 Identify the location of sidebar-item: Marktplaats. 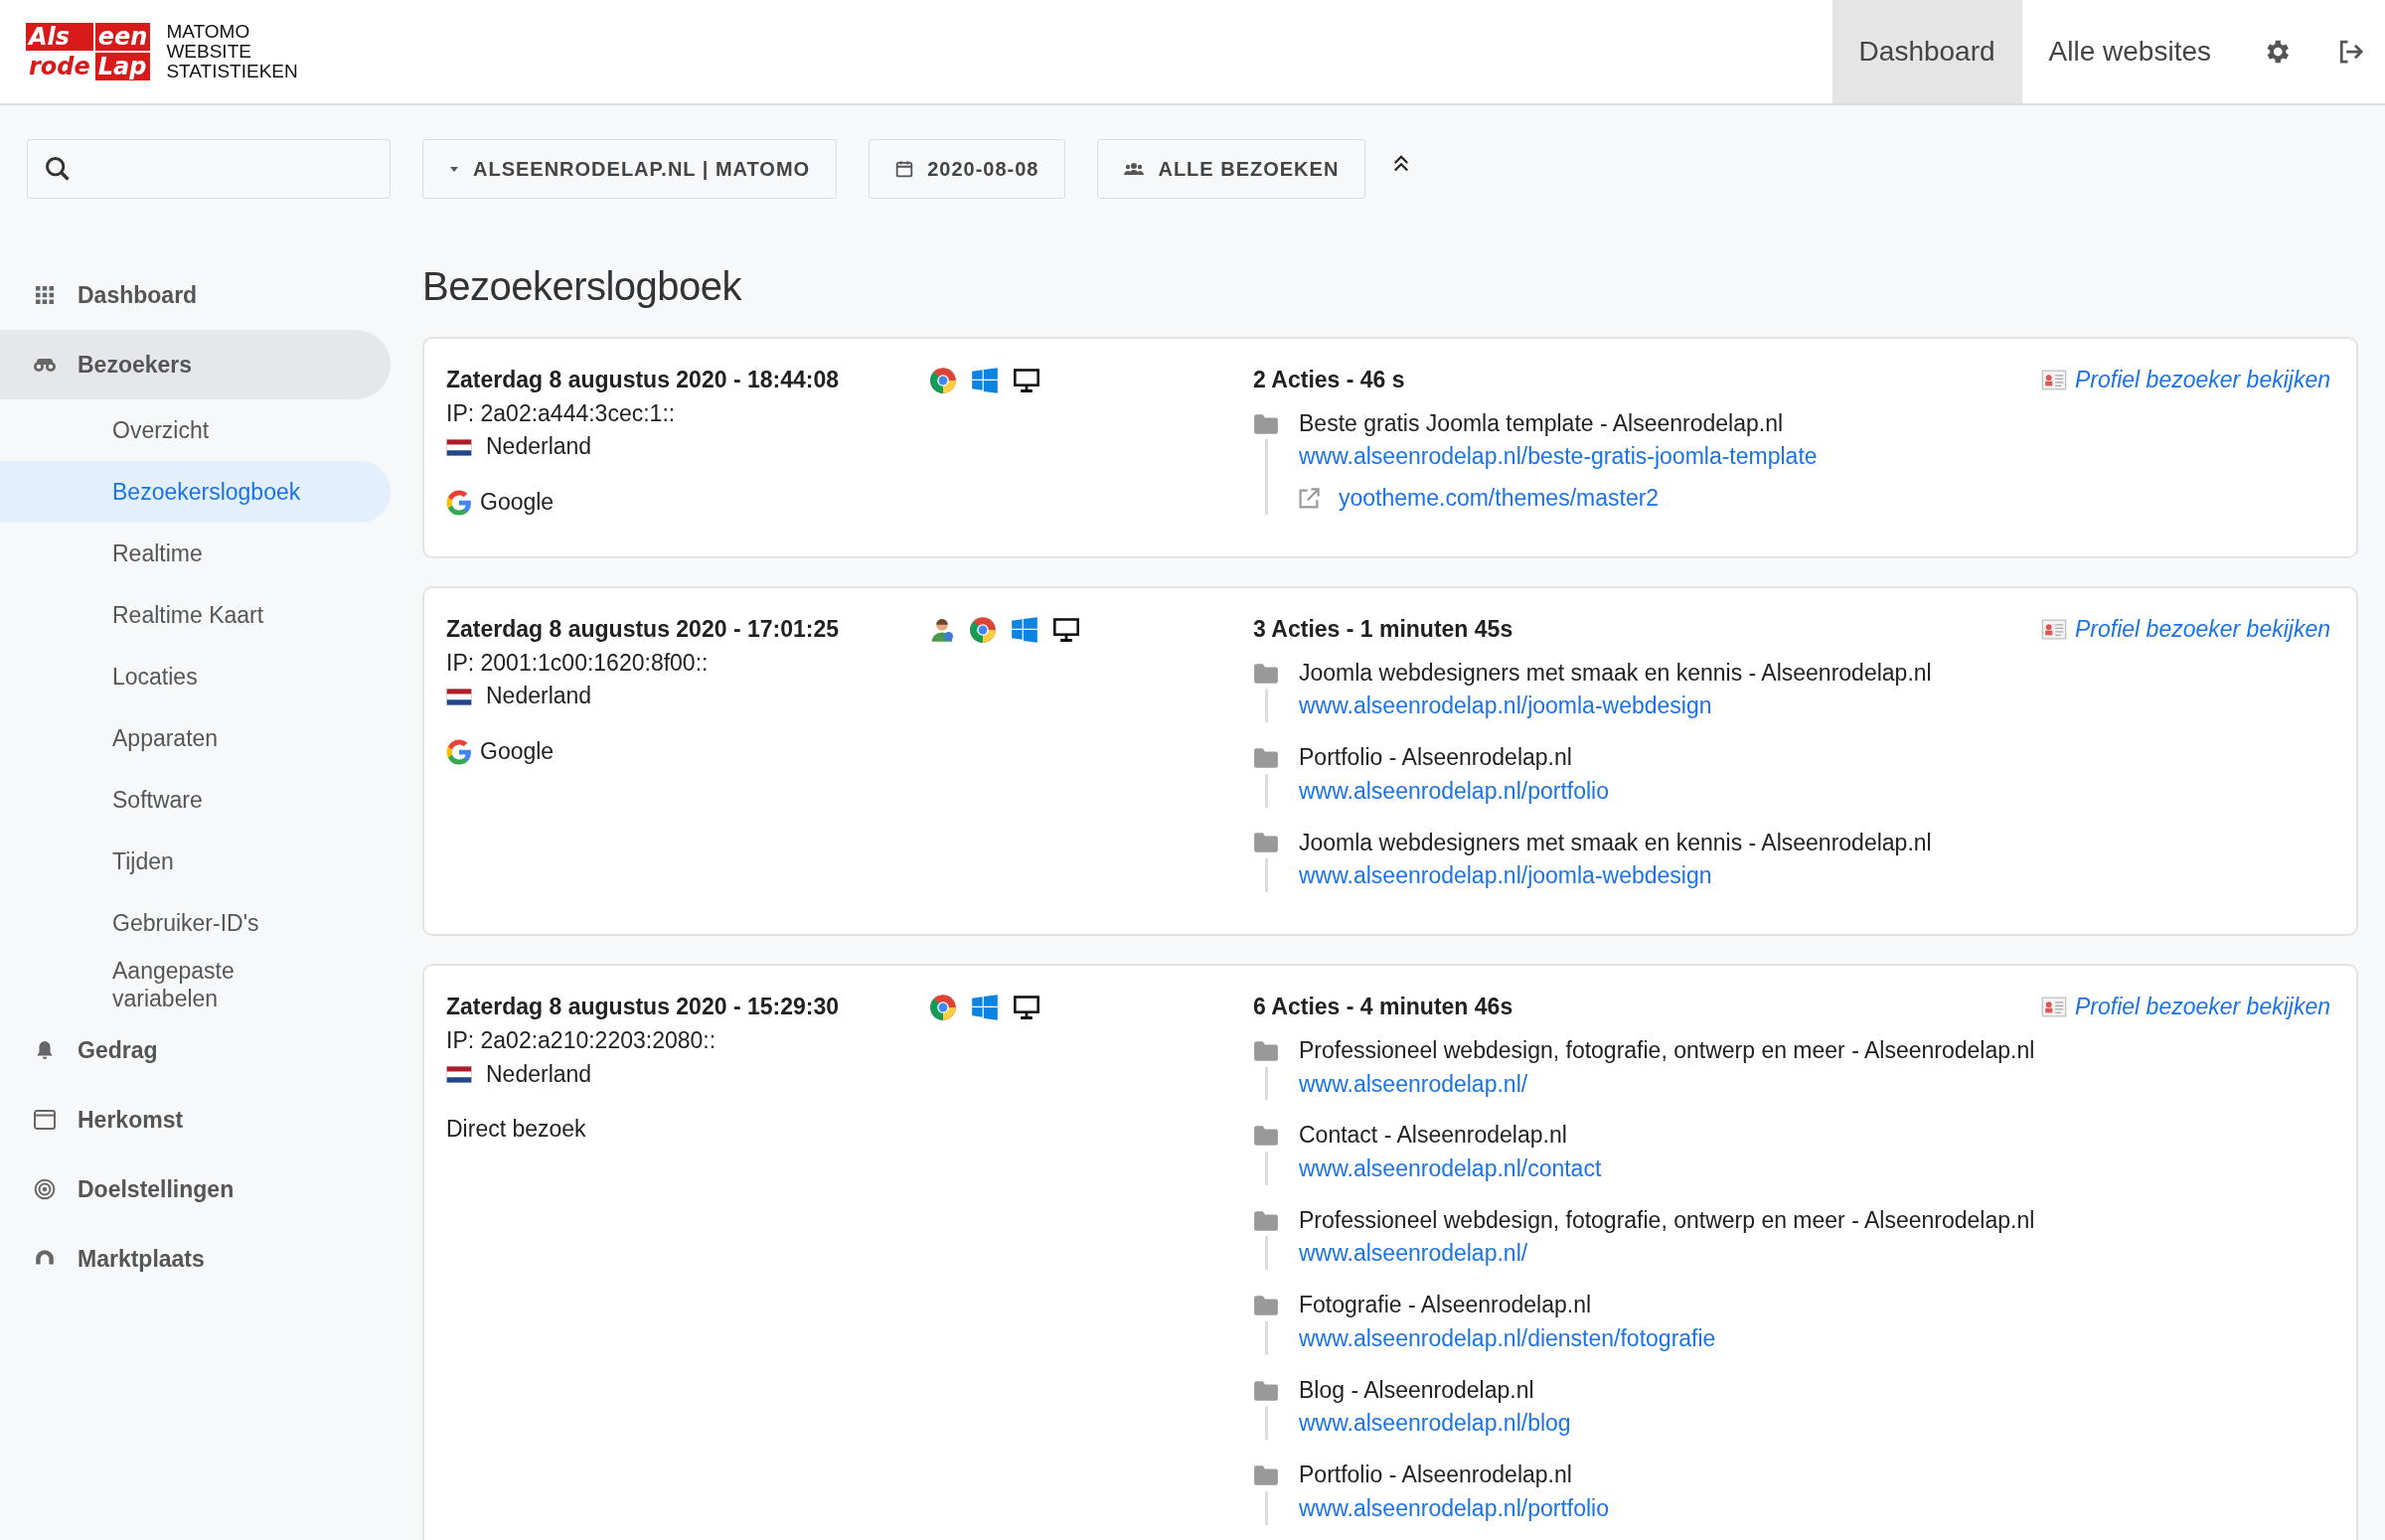
(195, 1259).